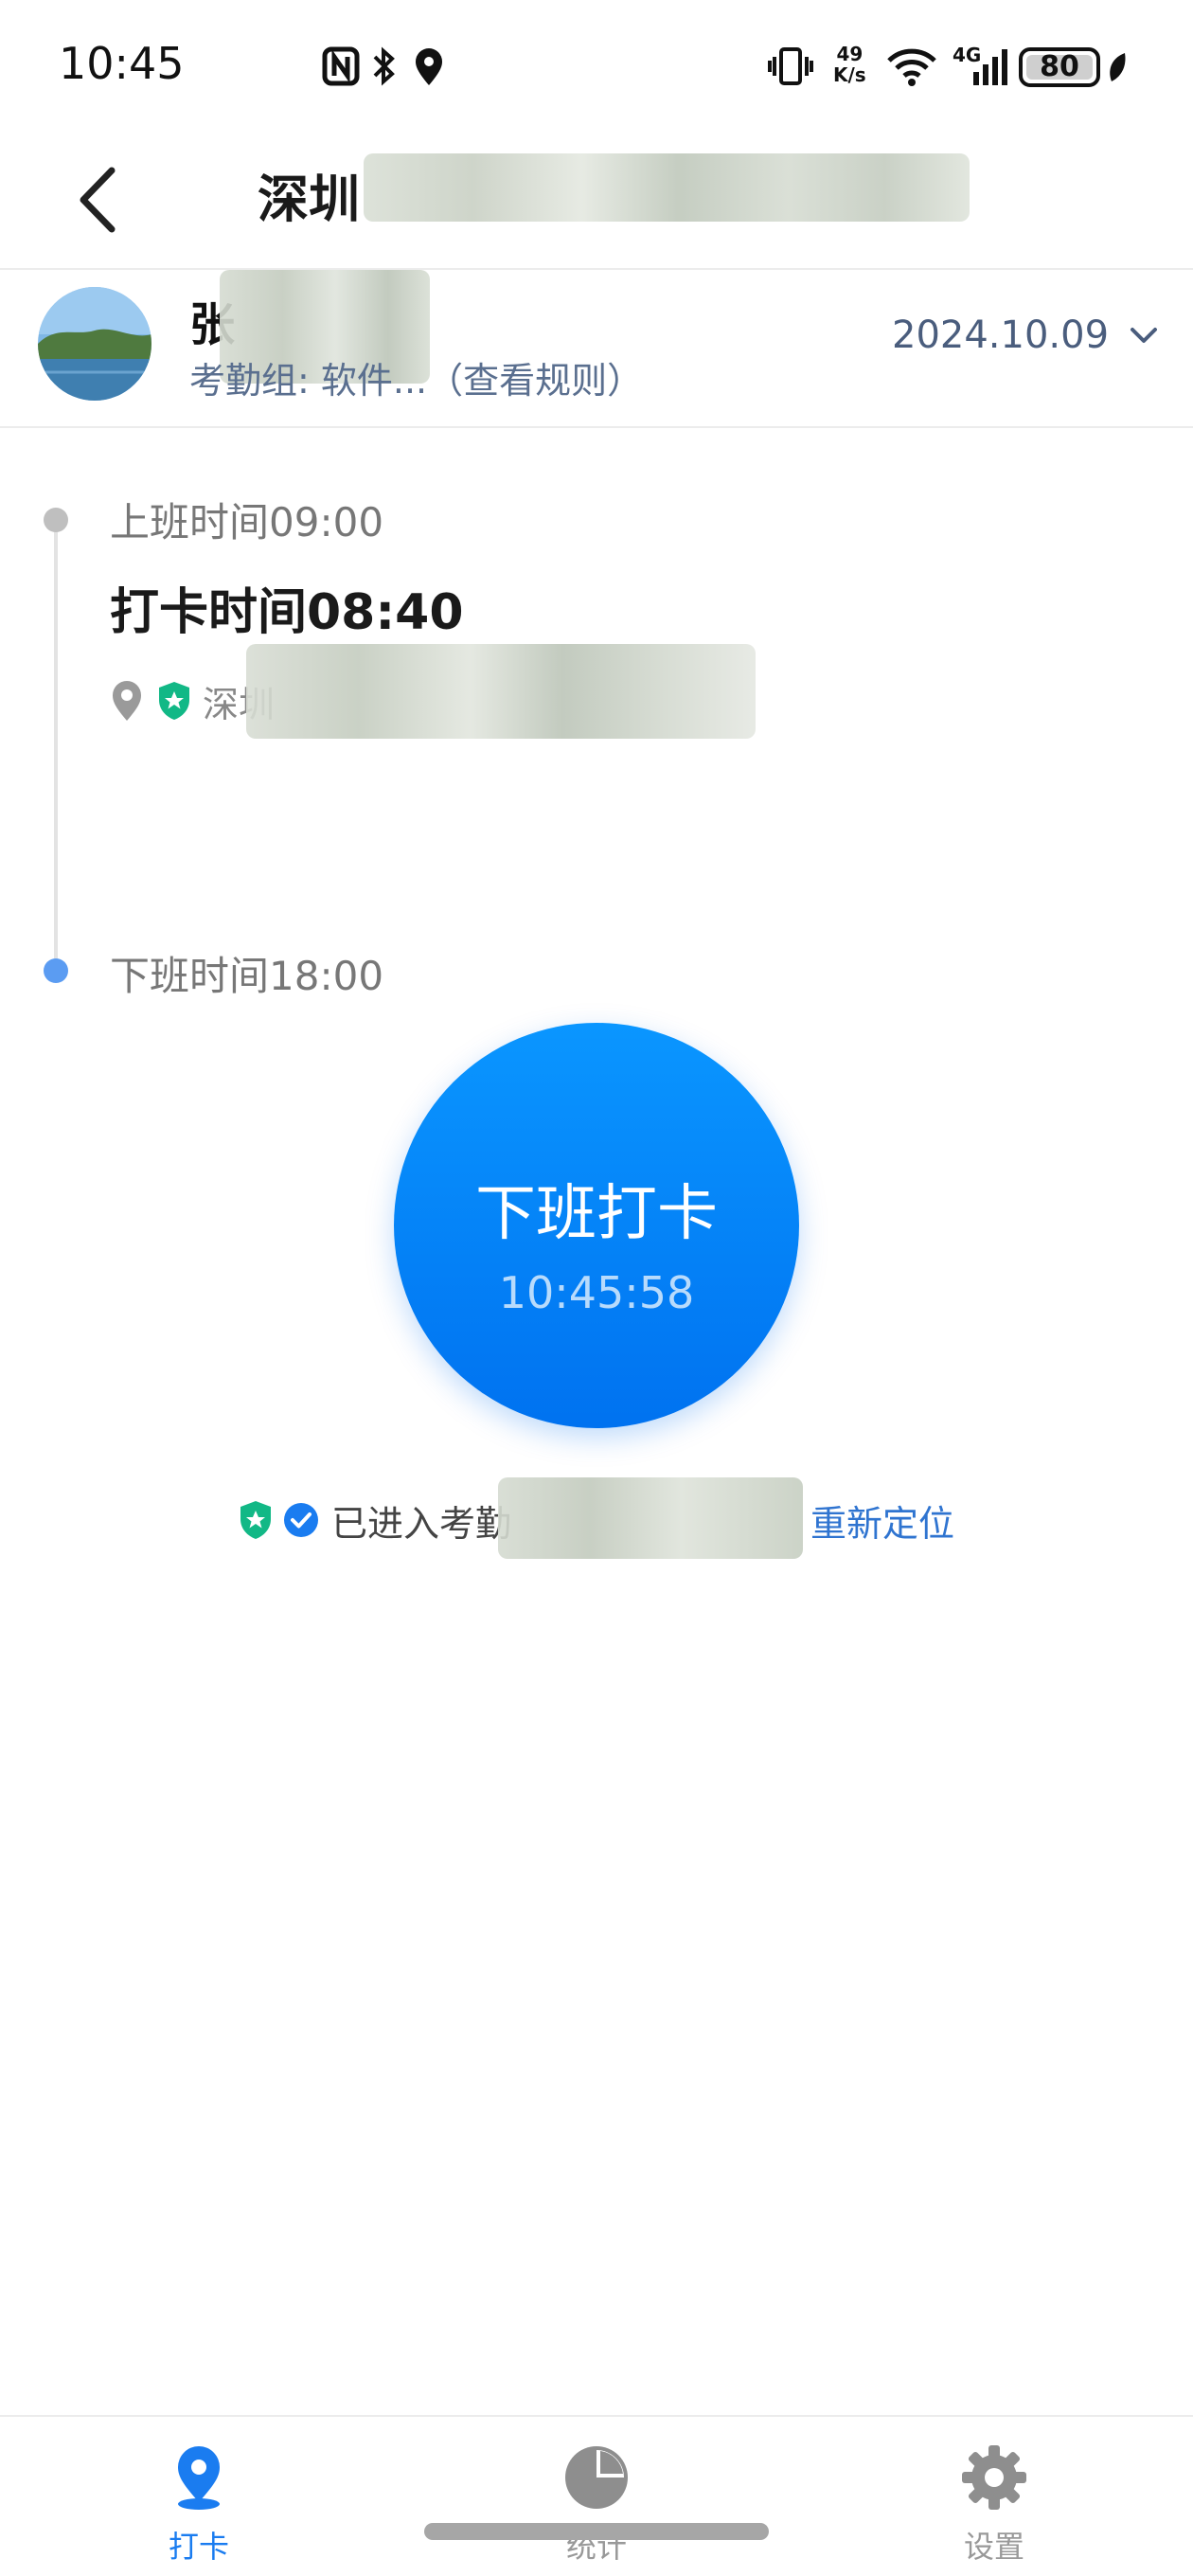  I want to click on redacted-location, so click(501, 691).